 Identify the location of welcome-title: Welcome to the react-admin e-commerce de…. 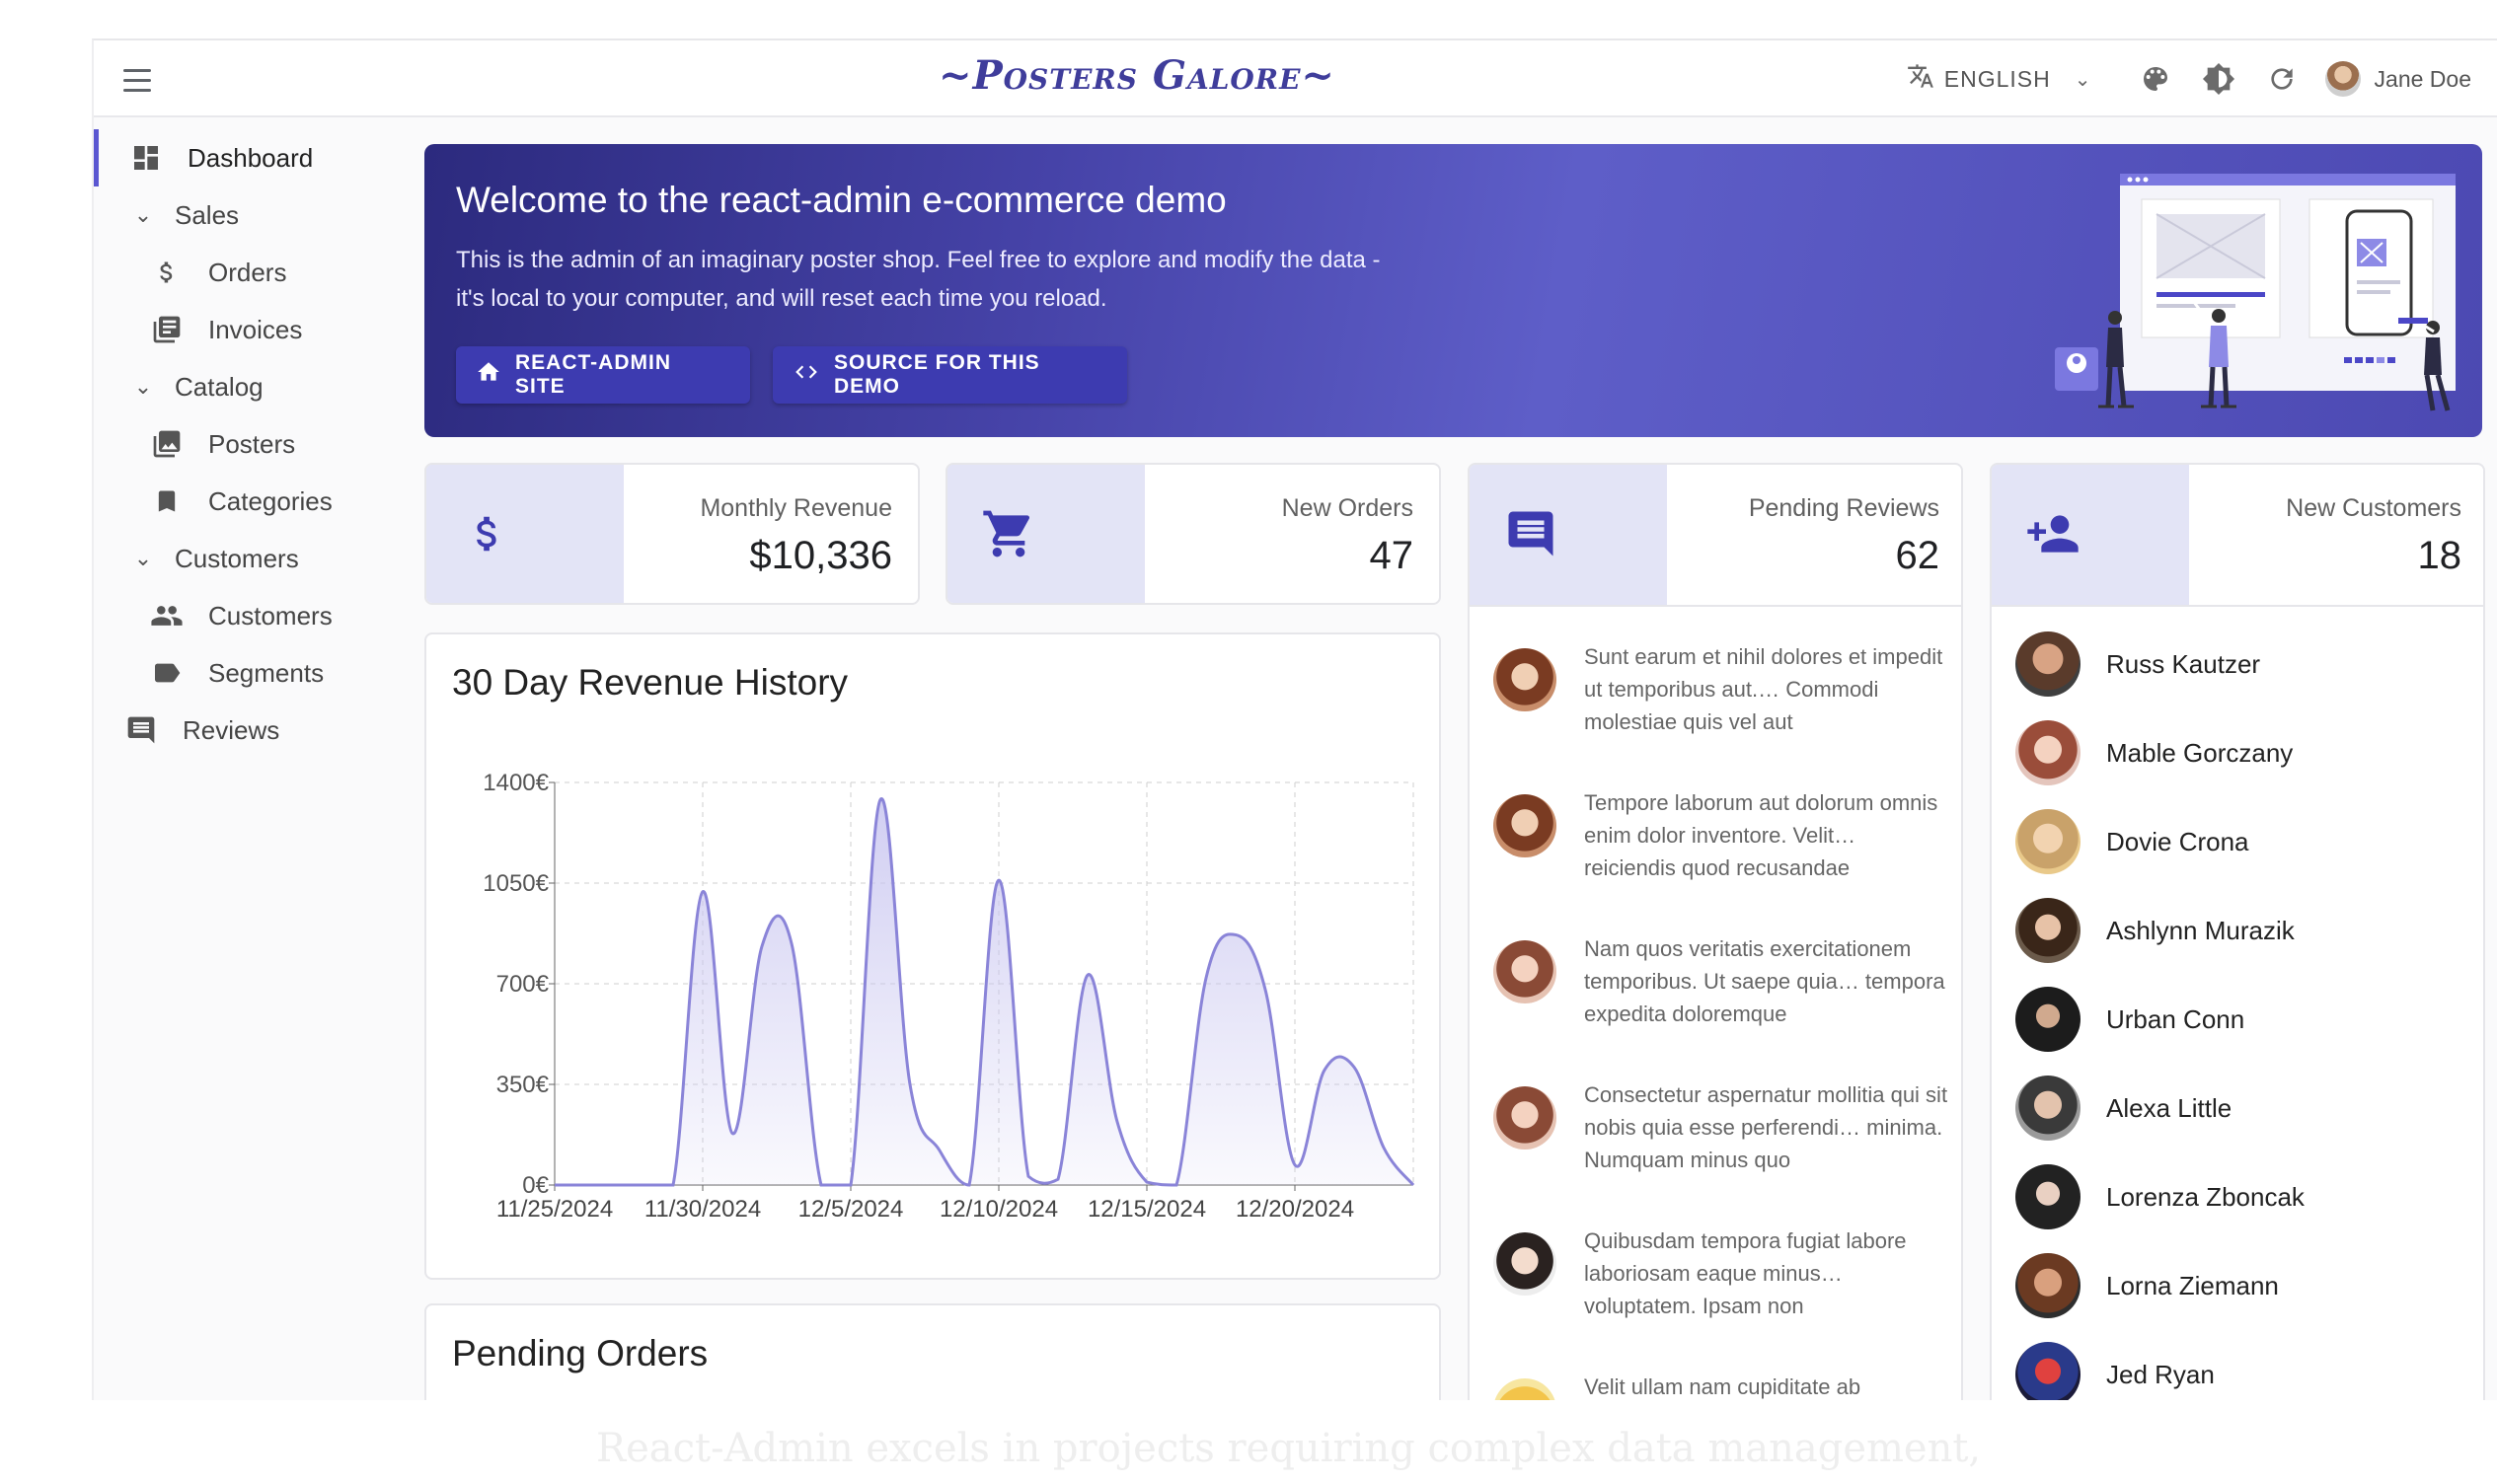
(841, 200).